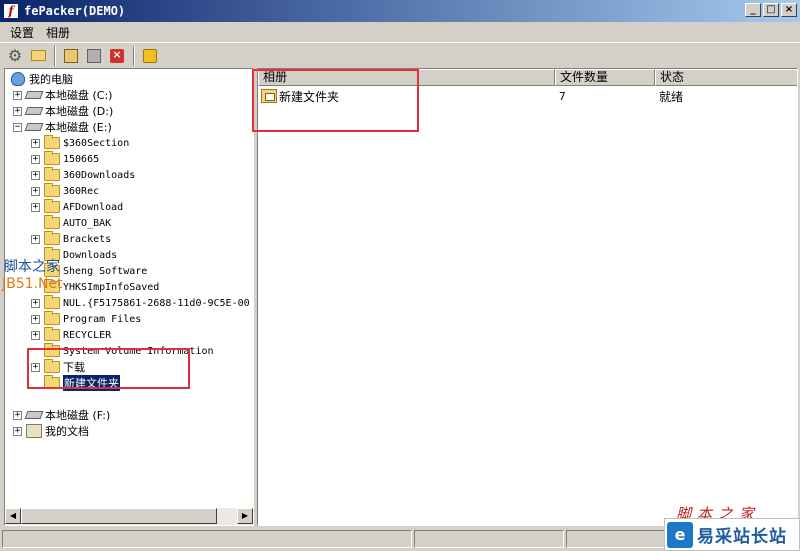  I want to click on delete-button: ×, so click(117, 56).